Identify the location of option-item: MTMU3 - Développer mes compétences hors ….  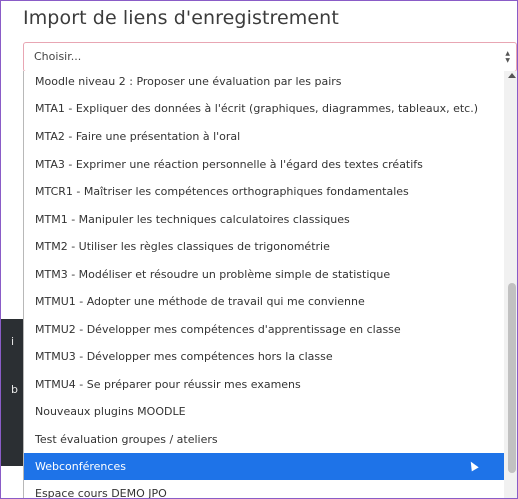
(264, 356).